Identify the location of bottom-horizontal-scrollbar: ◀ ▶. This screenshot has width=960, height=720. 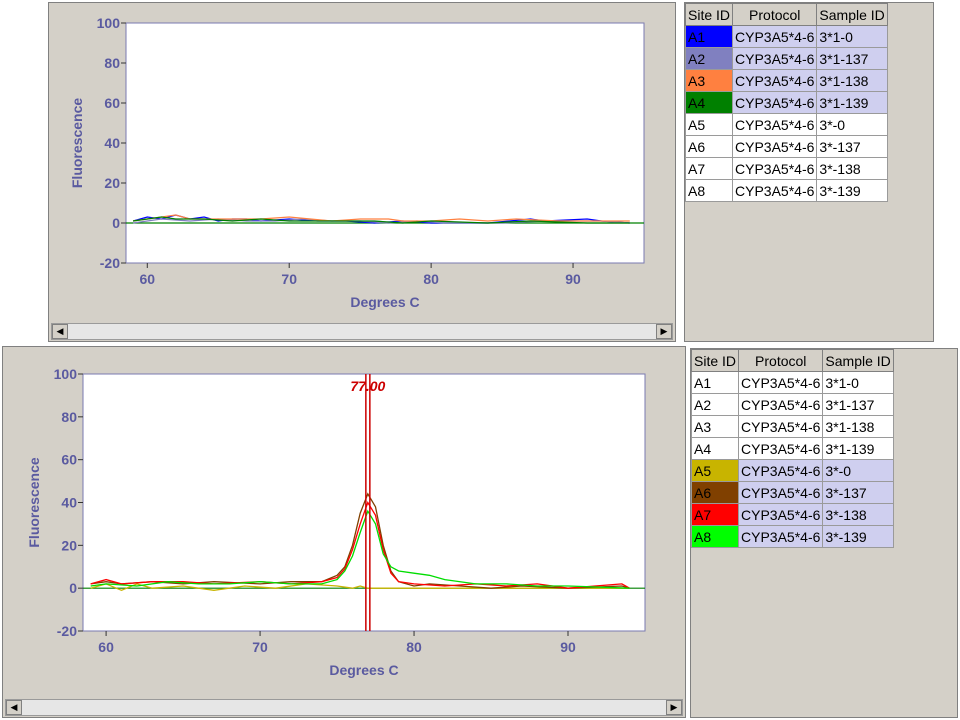
(344, 707).